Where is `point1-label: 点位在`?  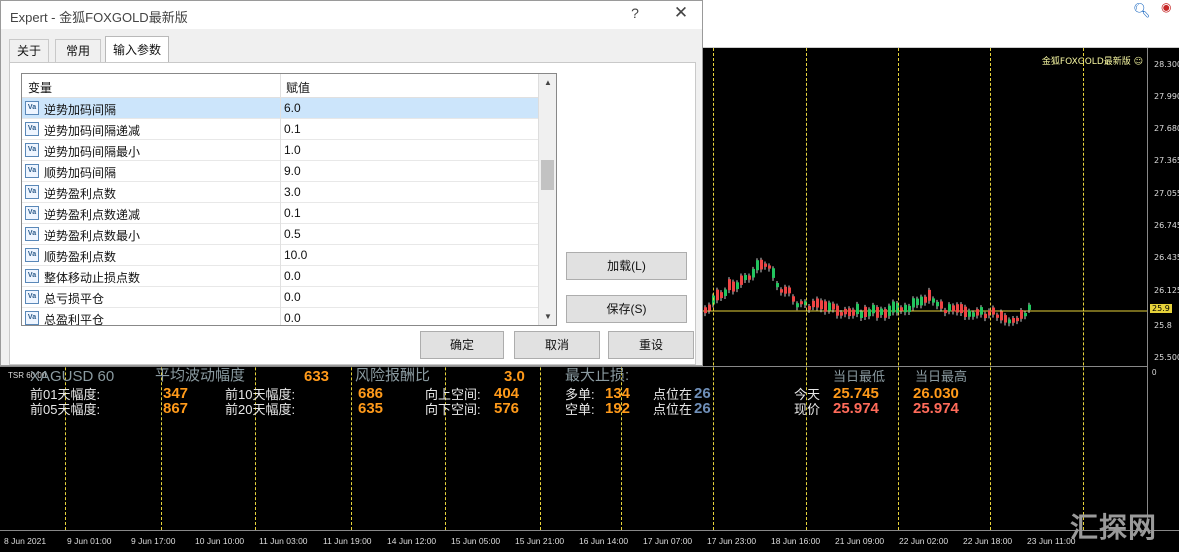 point1-label: 点位在 is located at coordinates (673, 394).